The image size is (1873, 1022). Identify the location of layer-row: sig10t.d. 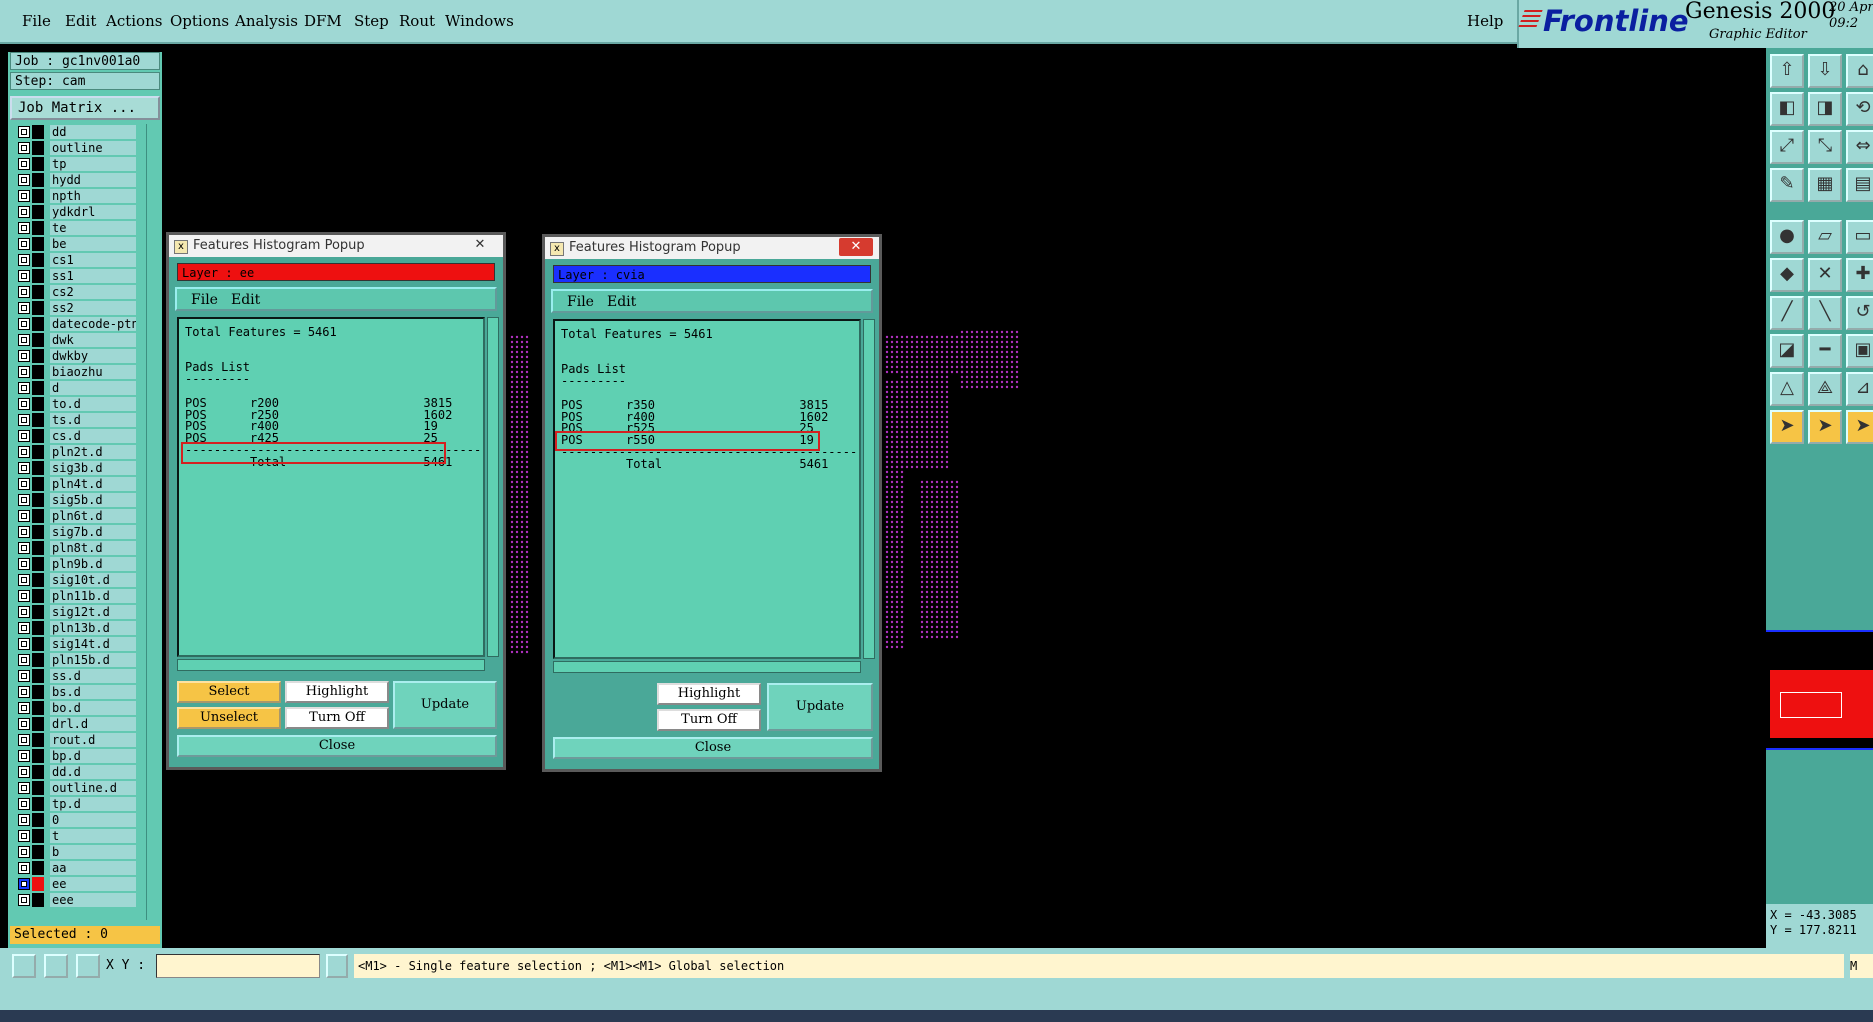
(76, 580).